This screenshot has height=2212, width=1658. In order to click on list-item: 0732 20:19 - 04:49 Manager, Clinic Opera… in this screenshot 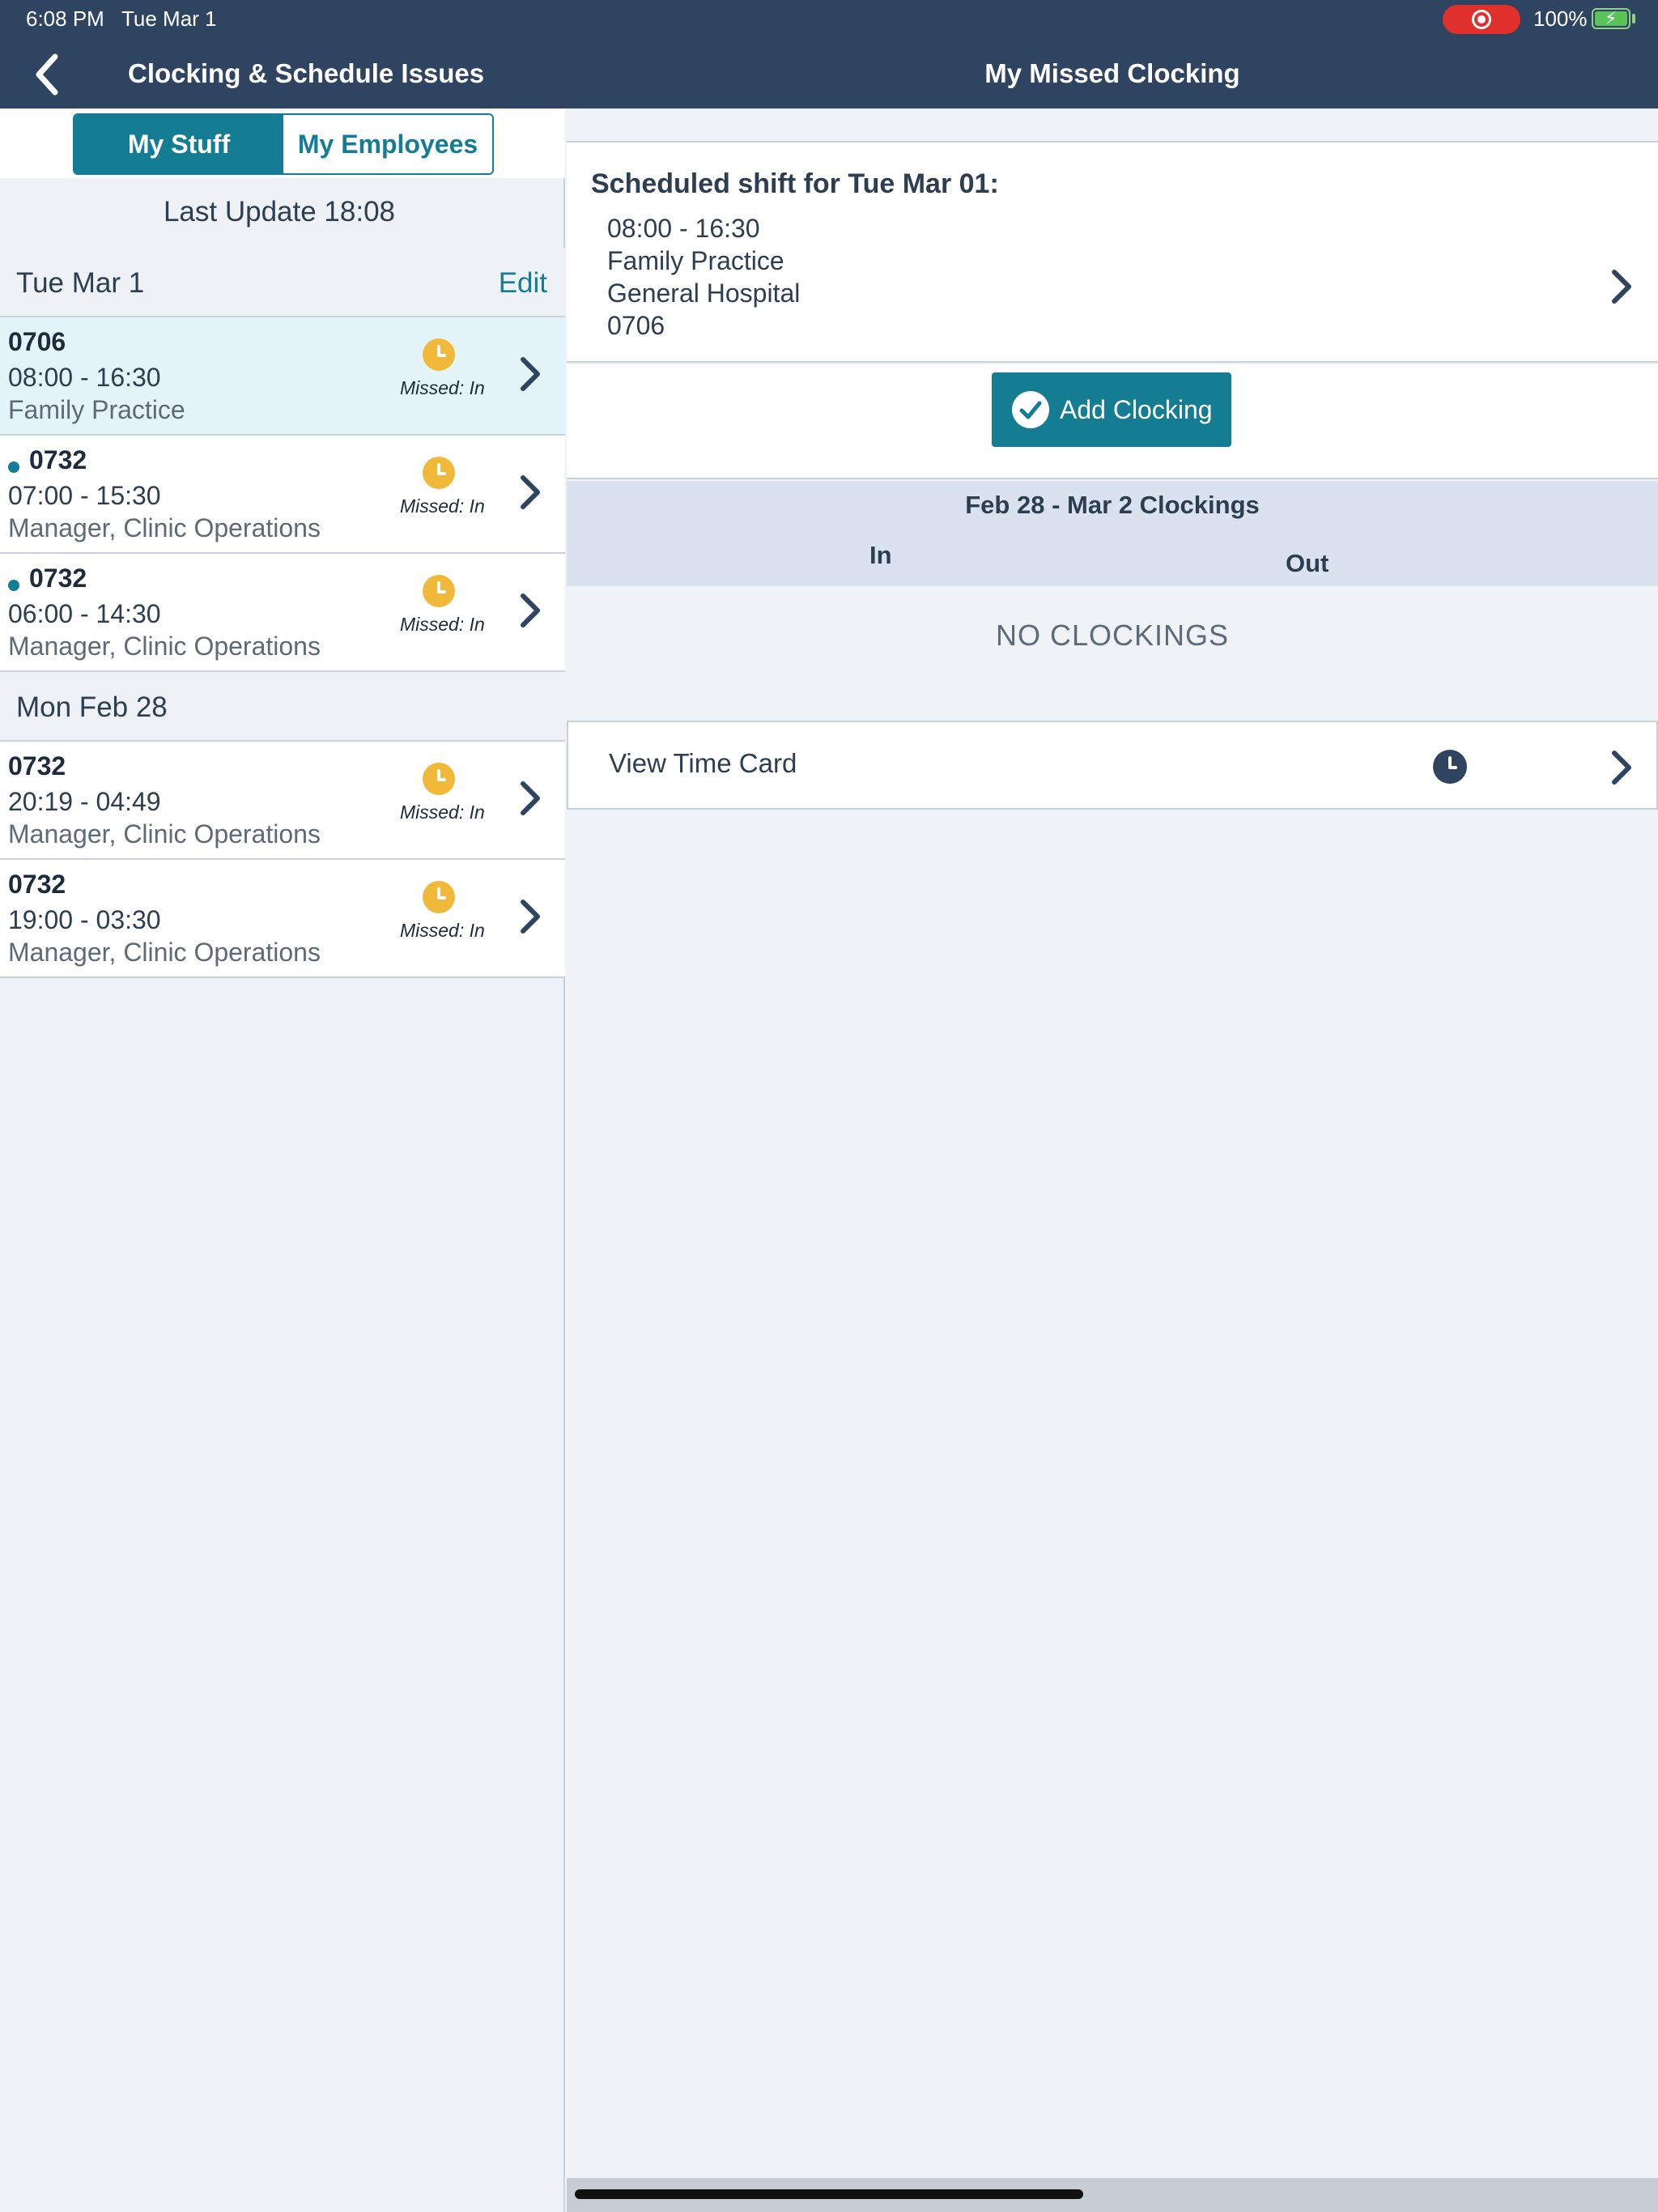, I will do `click(282, 801)`.